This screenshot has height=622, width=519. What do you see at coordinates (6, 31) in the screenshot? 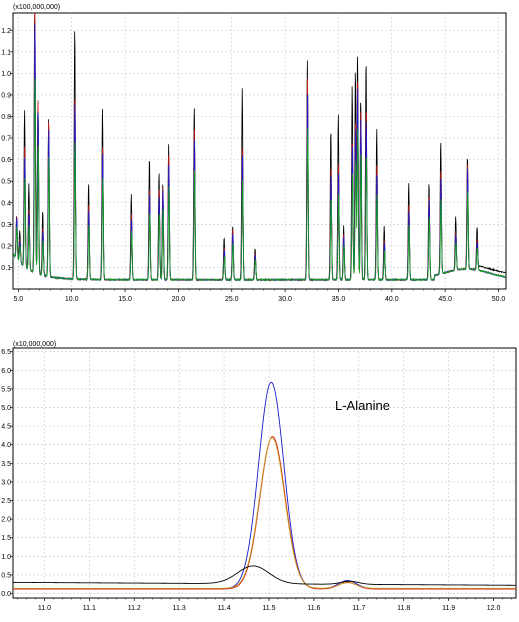
I see `chart1-y-tick-label: 1.2` at bounding box center [6, 31].